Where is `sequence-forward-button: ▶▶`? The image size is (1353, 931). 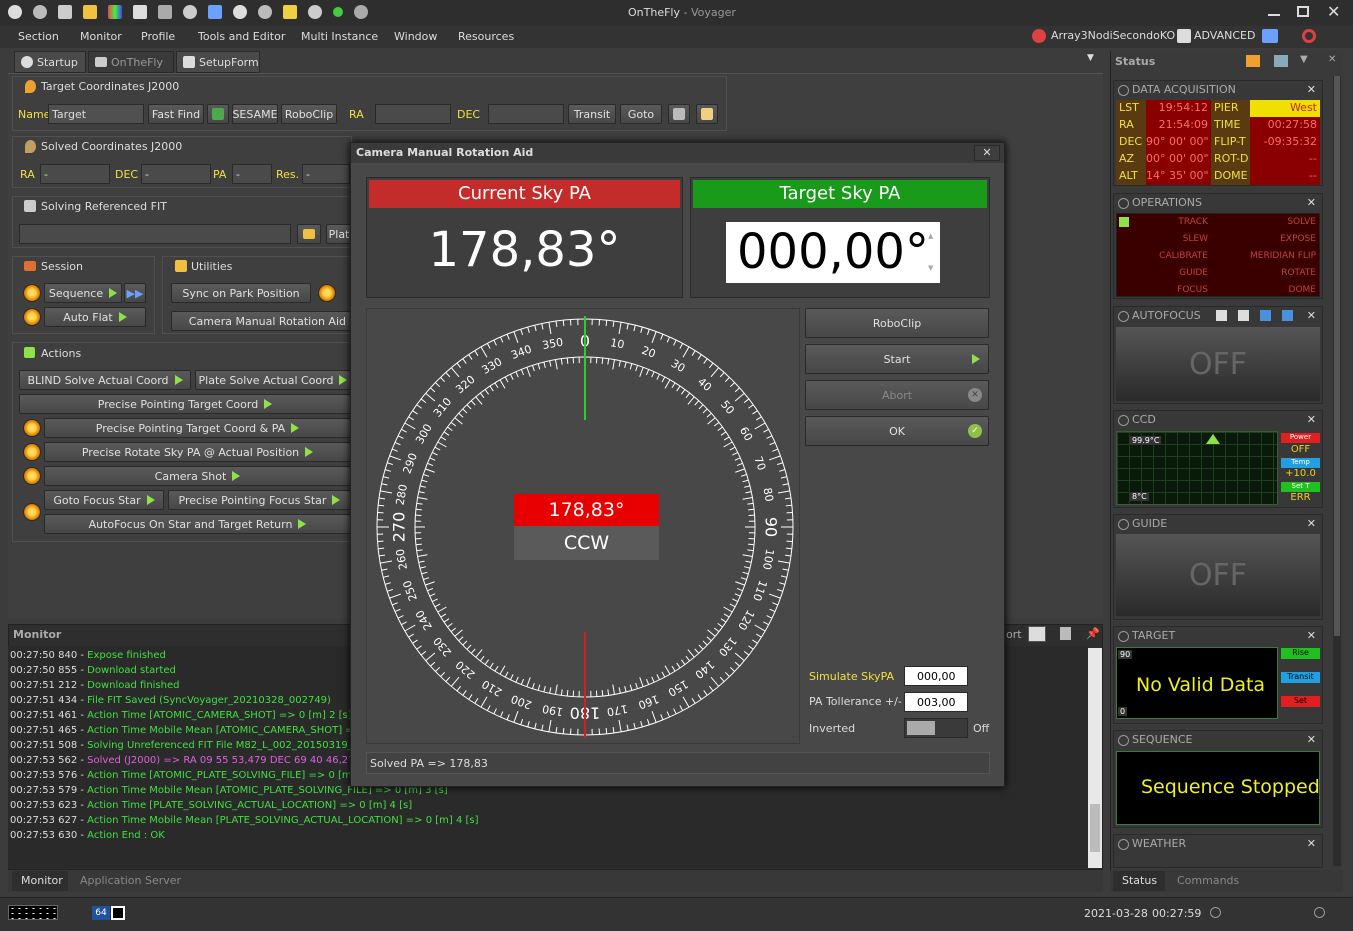
sequence-forward-button: ▶▶ is located at coordinates (135, 293).